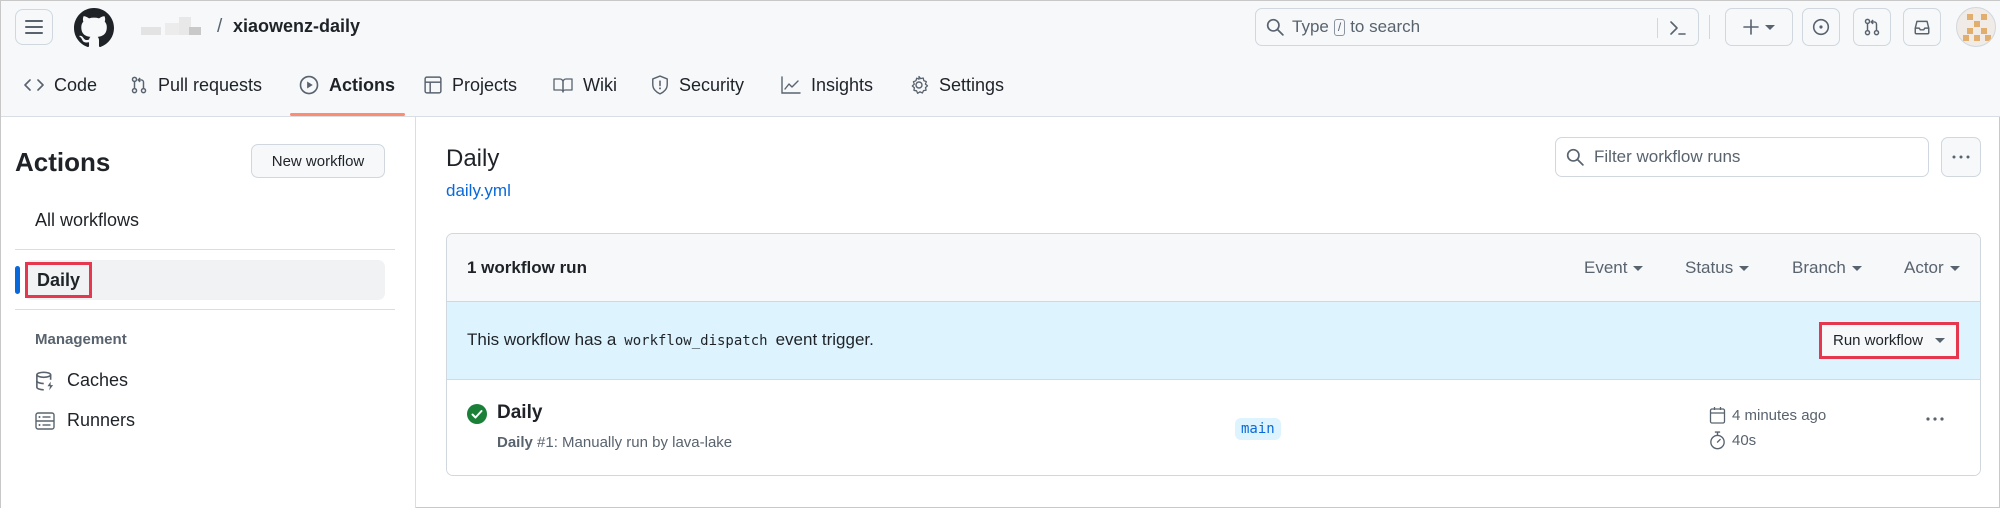  Describe the element at coordinates (1709, 267) in the screenshot. I see `filter-label: Status` at that location.